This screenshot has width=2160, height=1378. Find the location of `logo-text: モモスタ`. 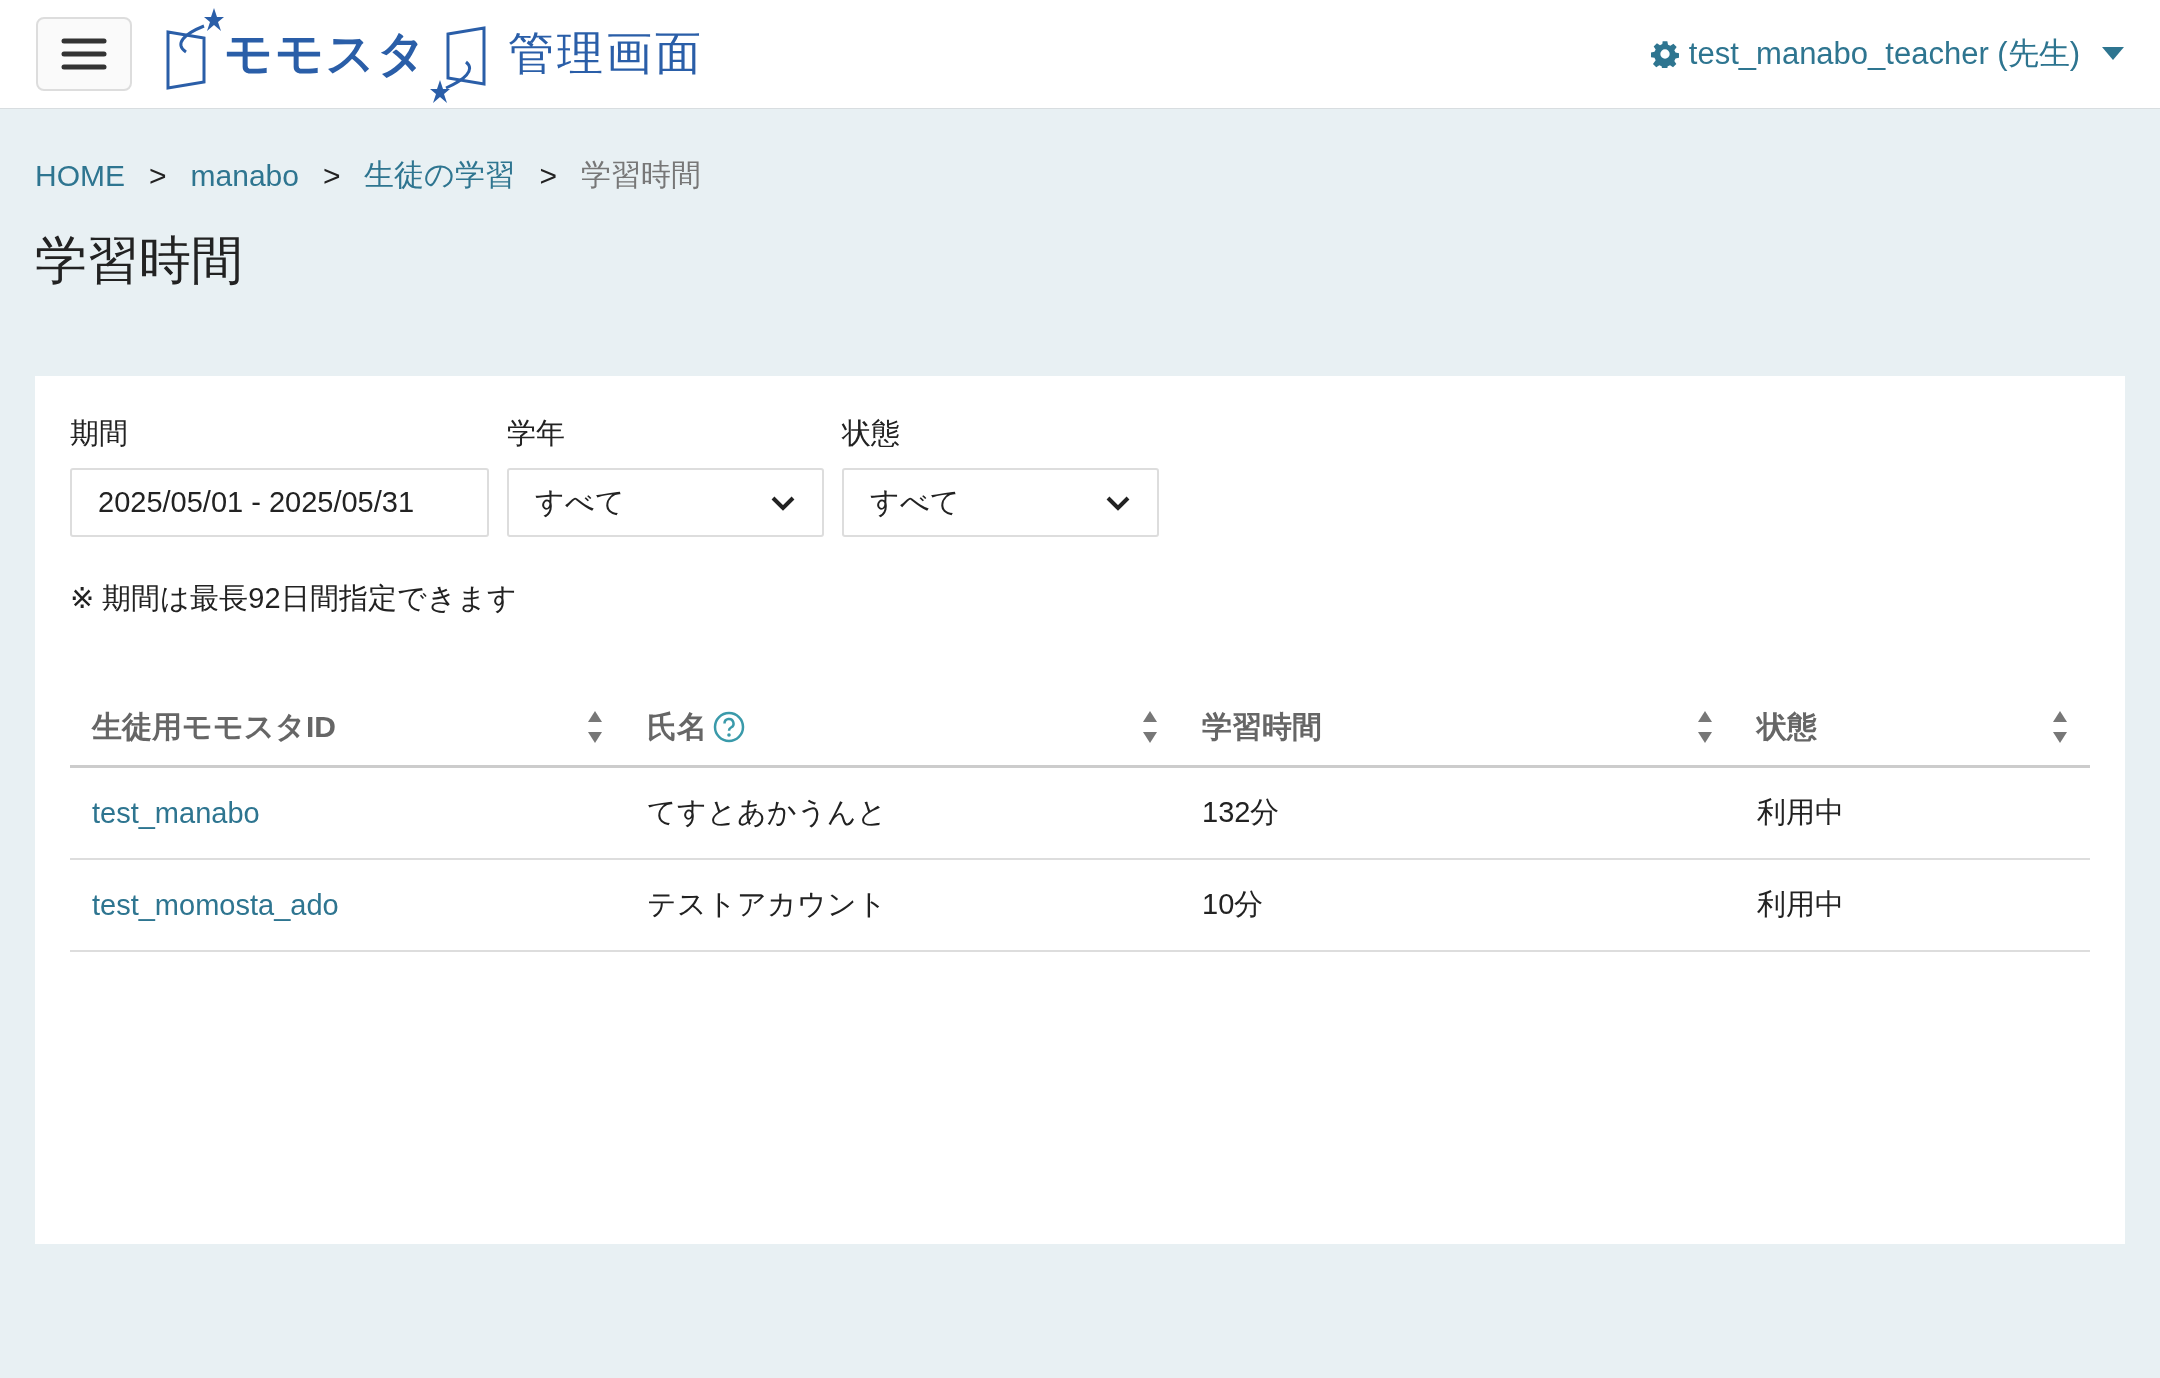

logo-text: モモスタ is located at coordinates (326, 54).